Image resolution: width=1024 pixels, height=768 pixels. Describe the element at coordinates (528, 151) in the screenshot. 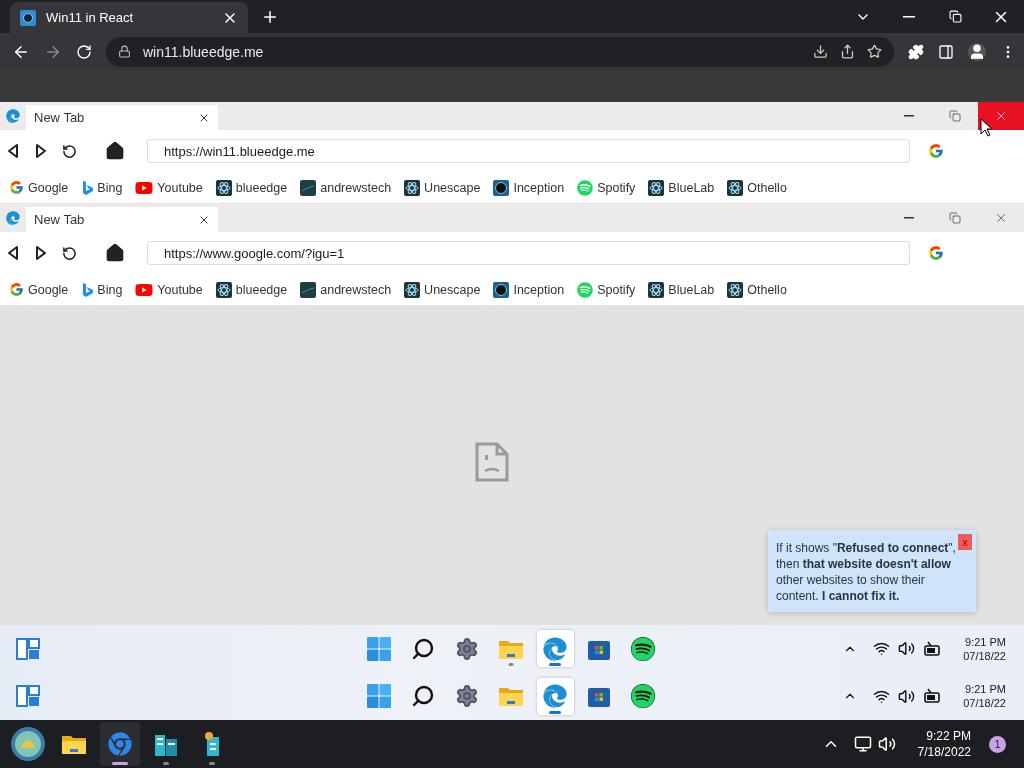

I see `address-field: https://win11.blueedge.me` at that location.